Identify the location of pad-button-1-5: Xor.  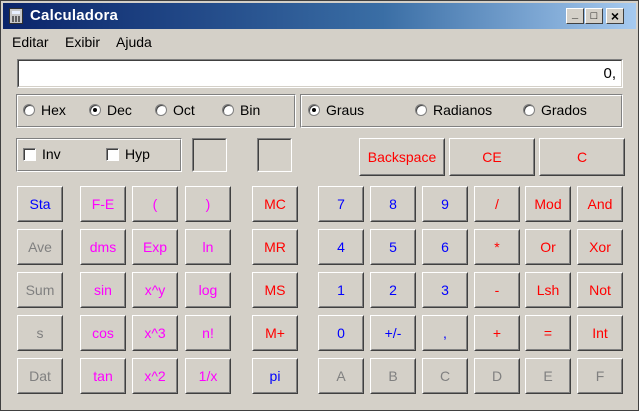
(600, 247).